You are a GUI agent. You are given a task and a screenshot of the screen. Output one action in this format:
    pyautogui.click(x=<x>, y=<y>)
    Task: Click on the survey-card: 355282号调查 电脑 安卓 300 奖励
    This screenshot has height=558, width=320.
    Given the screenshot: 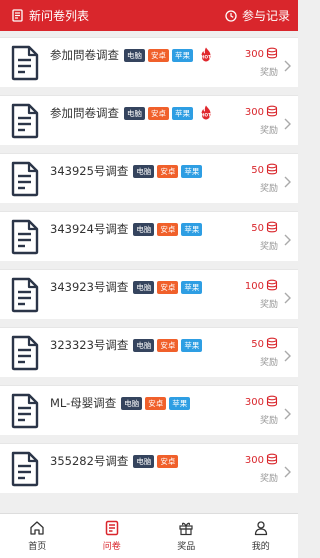 What is the action you would take?
    pyautogui.click(x=149, y=468)
    